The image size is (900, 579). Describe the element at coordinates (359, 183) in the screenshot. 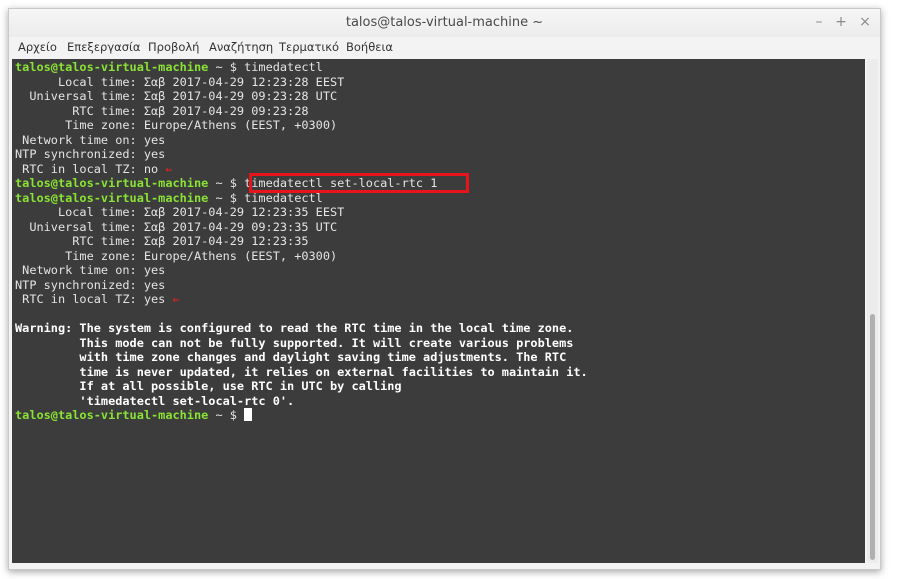

I see `highlight-box` at that location.